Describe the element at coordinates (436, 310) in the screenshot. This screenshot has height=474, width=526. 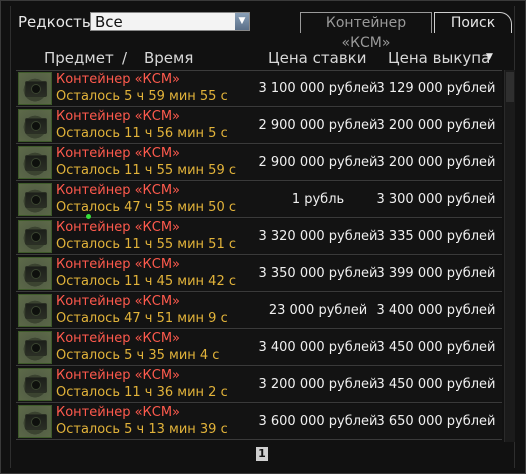
I see `buyout-price: 3 400 000 рублей` at that location.